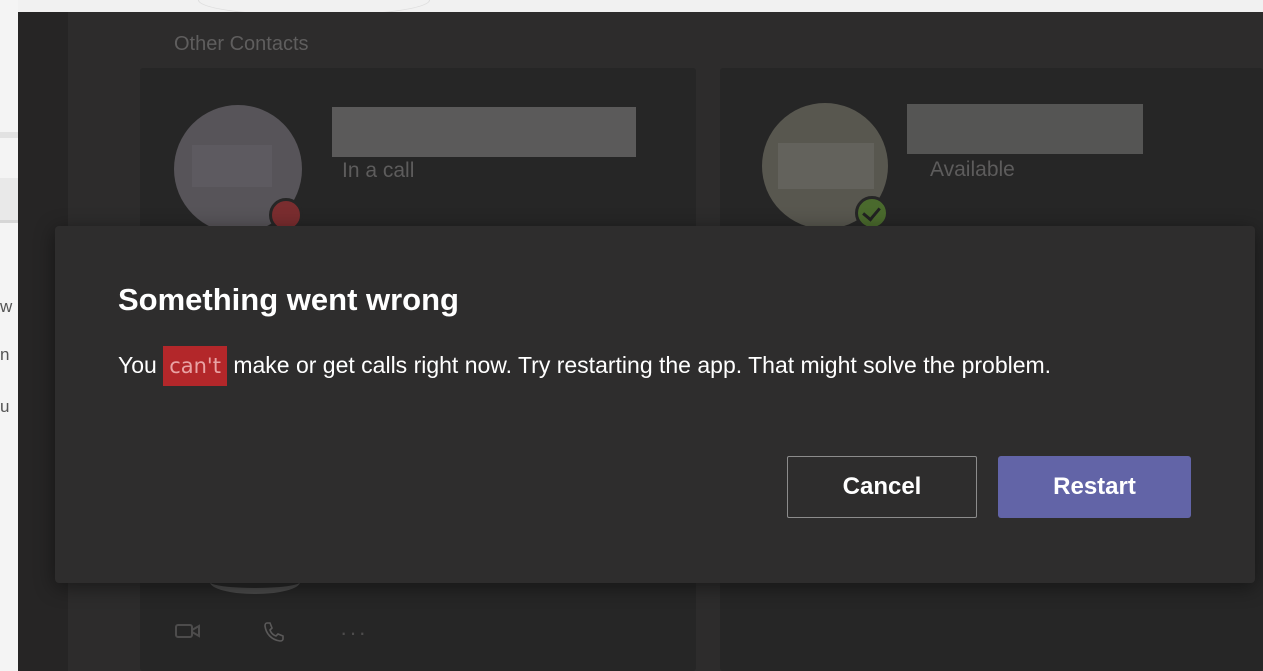 This screenshot has height=671, width=1263. I want to click on background-text-fragment: u, so click(5, 406).